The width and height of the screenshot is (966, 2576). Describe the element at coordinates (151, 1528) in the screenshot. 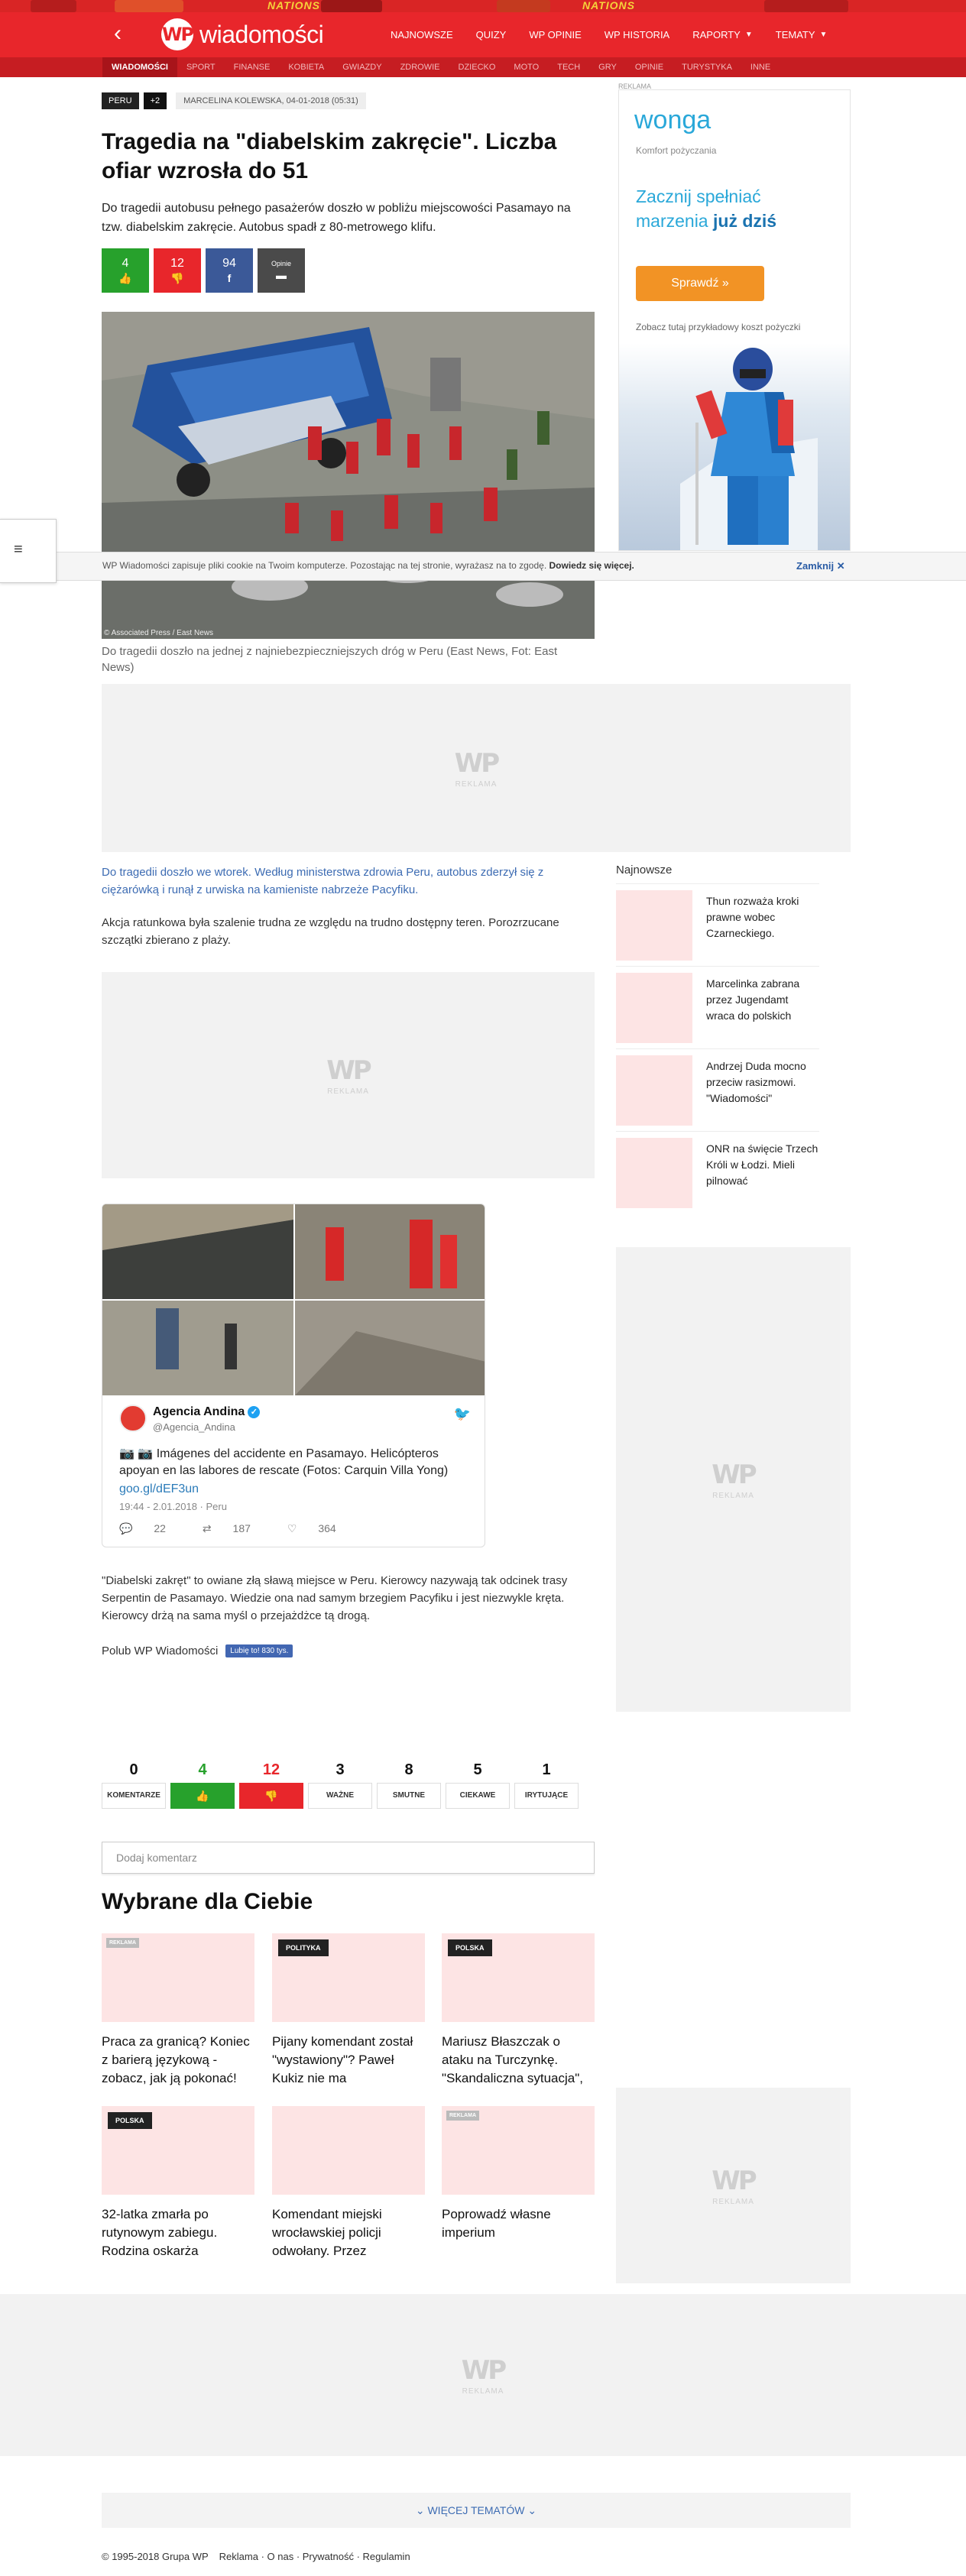

I see `tweet-reply-button: 💬 22` at that location.